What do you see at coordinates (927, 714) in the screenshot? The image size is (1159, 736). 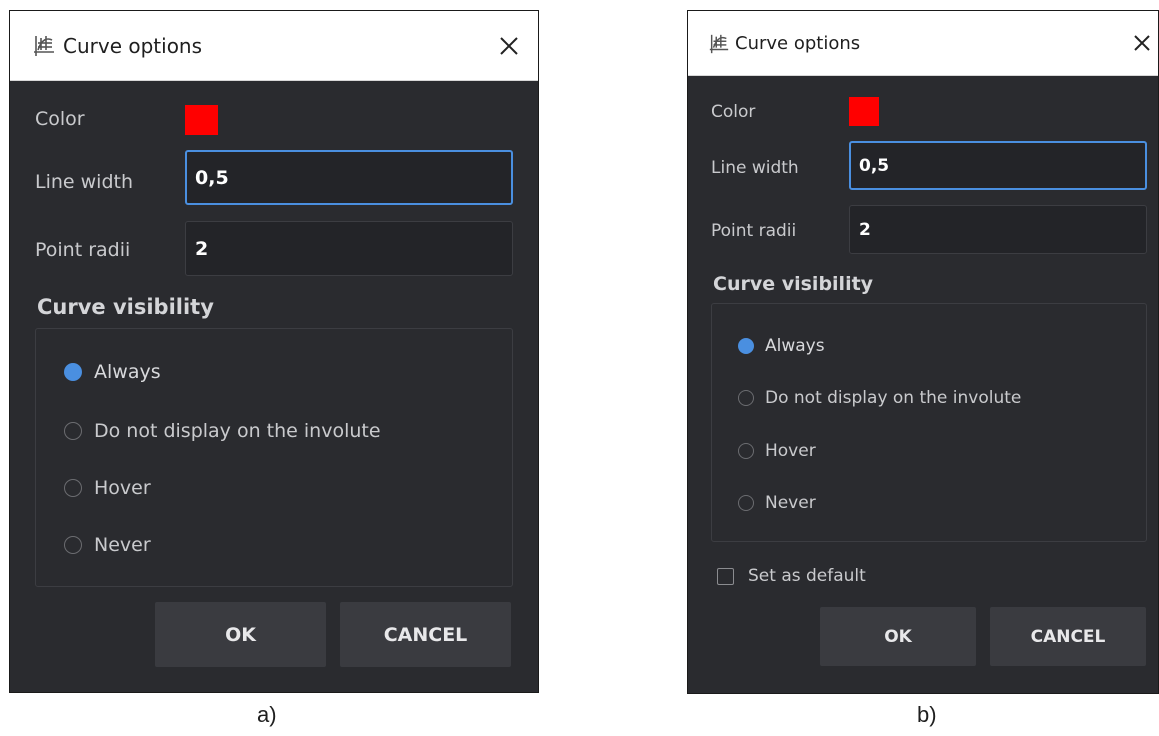 I see `caption-b: b)` at bounding box center [927, 714].